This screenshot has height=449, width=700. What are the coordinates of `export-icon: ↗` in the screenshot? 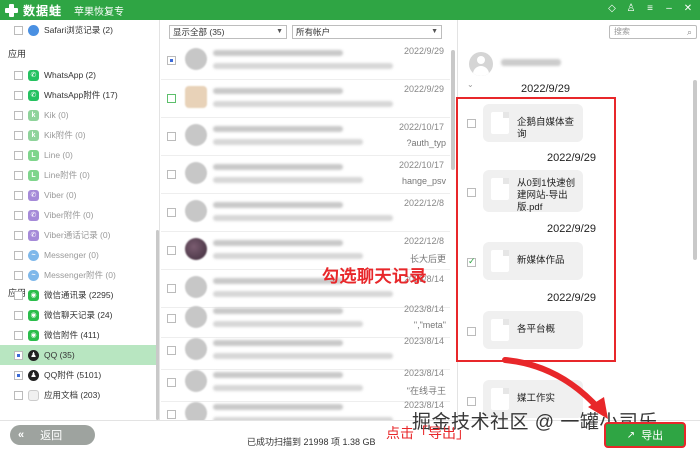 It's located at (631, 435).